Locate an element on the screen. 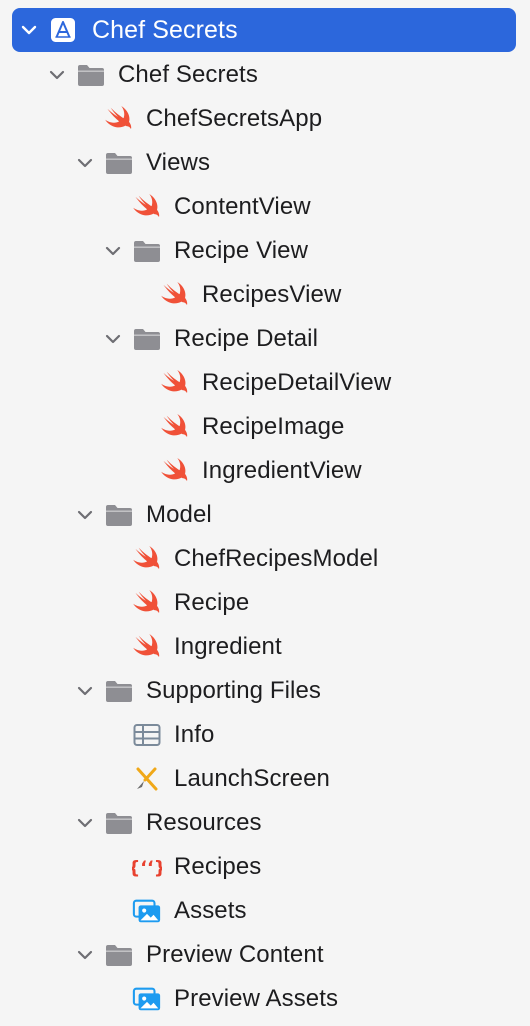  plist-table-icon is located at coordinates (147, 735).